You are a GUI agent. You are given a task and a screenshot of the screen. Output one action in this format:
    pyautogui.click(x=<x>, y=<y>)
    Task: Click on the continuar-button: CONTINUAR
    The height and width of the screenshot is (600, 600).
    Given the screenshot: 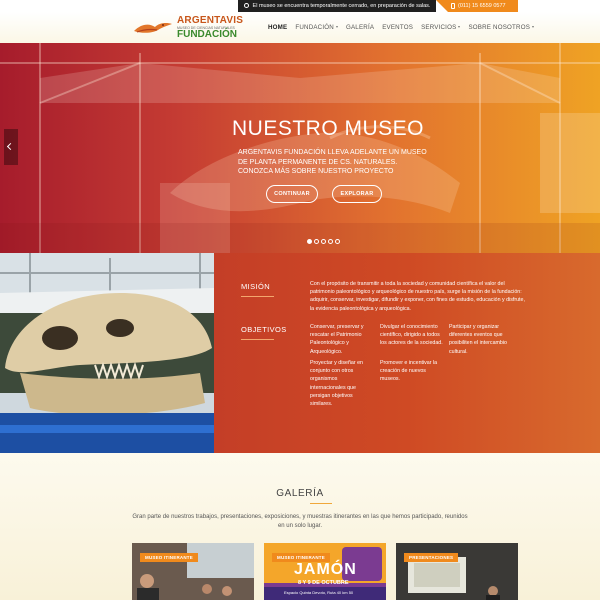 What is the action you would take?
    pyautogui.click(x=292, y=194)
    